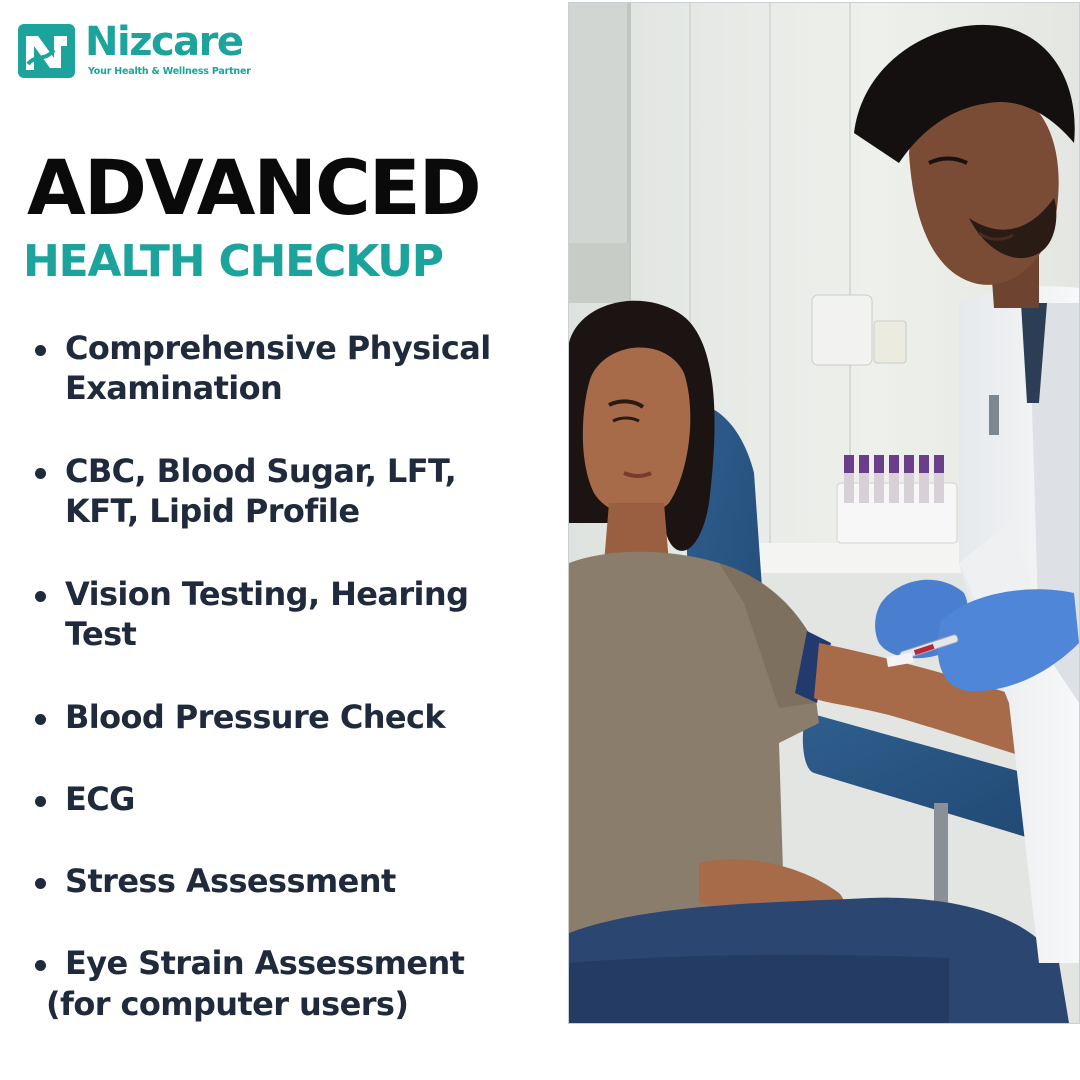  I want to click on list-item: ECG, so click(297, 799).